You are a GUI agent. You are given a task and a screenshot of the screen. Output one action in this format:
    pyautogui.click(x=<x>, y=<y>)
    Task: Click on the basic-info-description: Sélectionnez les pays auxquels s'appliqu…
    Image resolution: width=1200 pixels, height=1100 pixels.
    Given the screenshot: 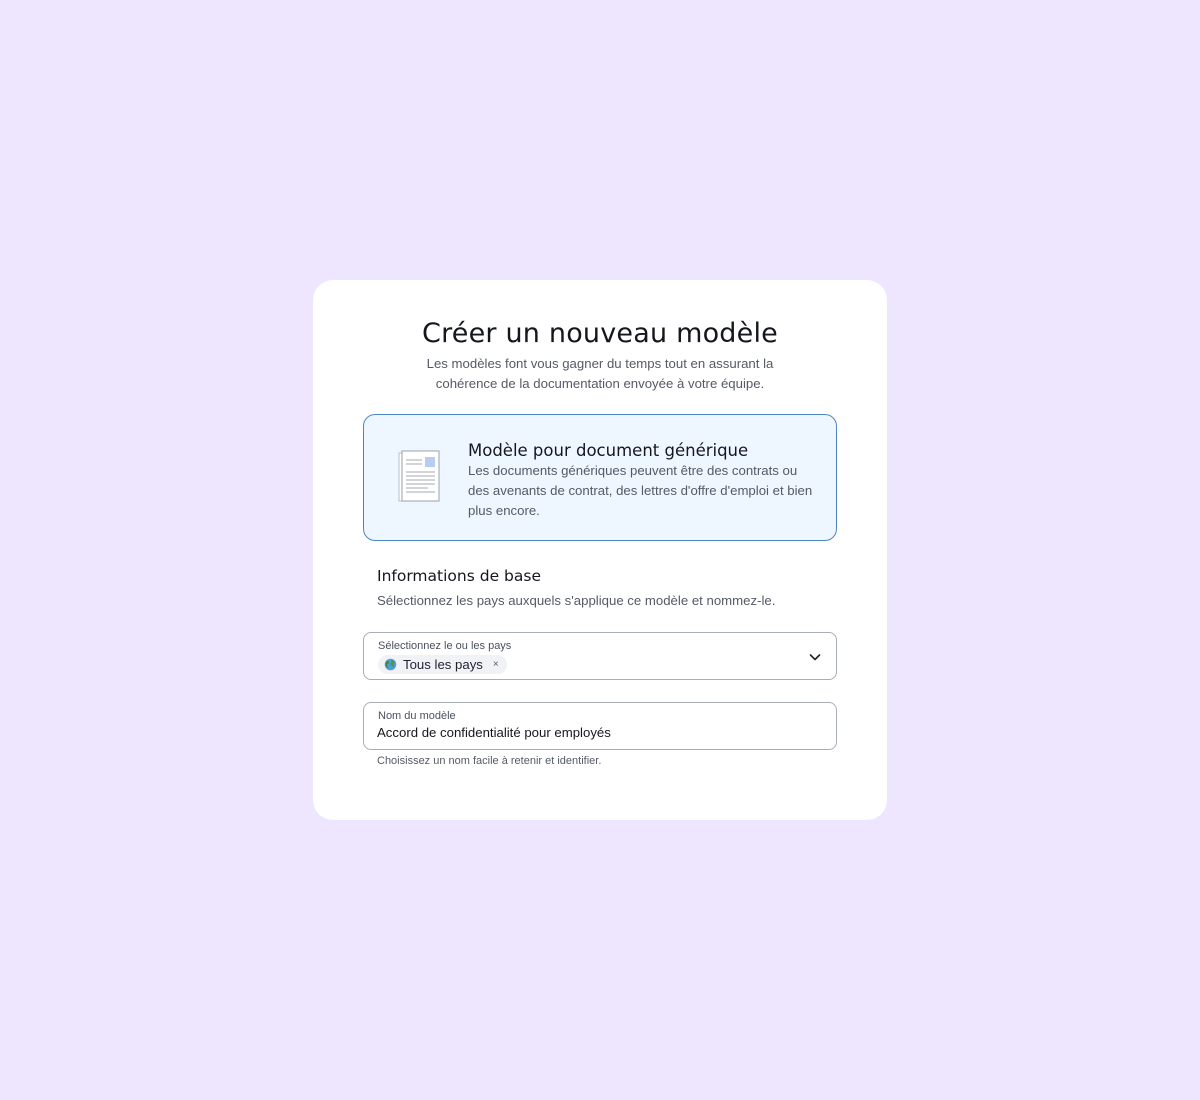 What is the action you would take?
    pyautogui.click(x=576, y=600)
    